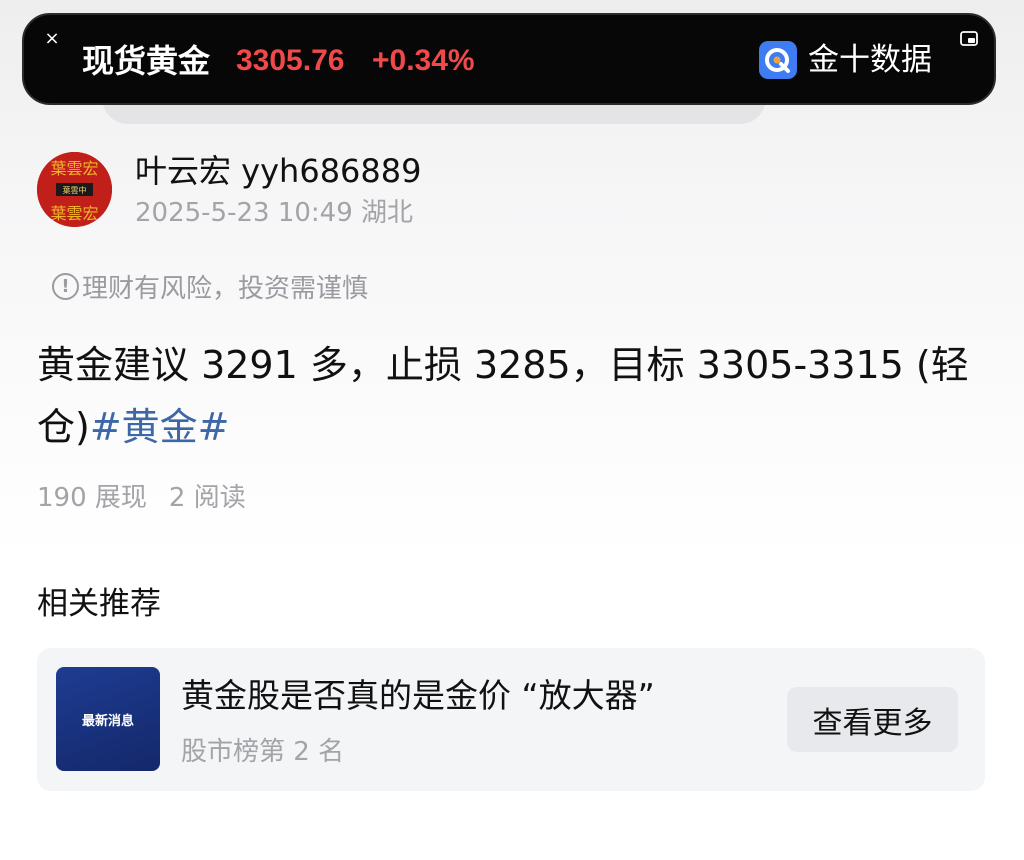  I want to click on reads-count: 2 阅读, so click(207, 498).